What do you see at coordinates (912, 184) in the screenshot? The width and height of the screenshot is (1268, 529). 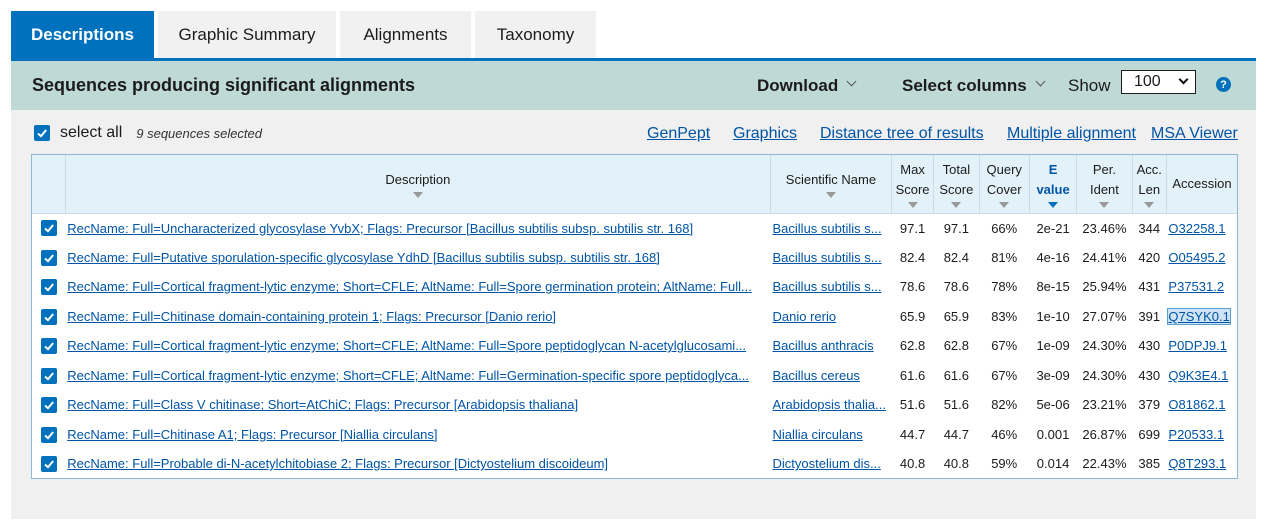 I see `header-max-score: Max Score` at bounding box center [912, 184].